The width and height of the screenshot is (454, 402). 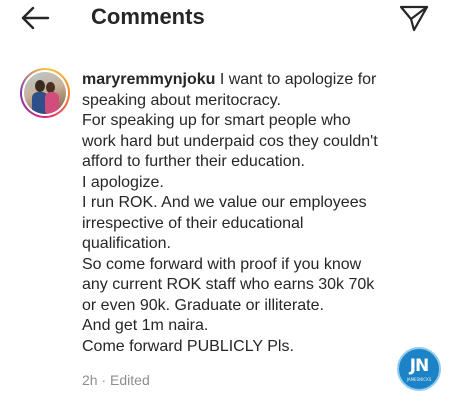 I want to click on arrow-left-icon, so click(x=35, y=18).